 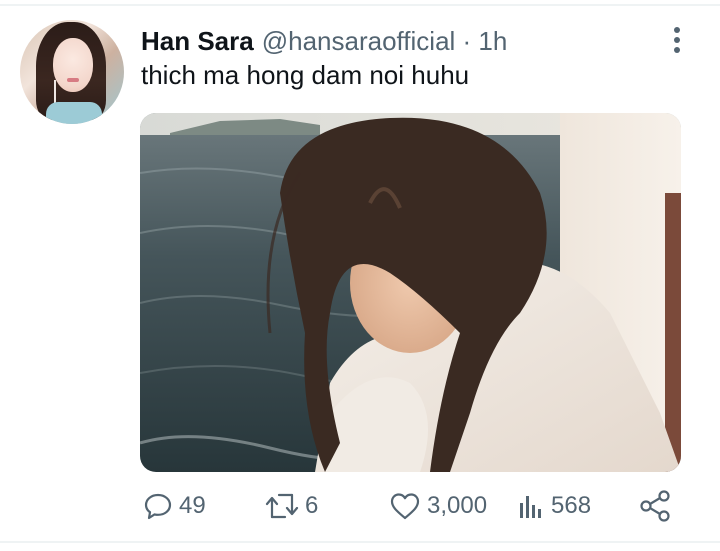 What do you see at coordinates (405, 506) in the screenshot?
I see `heart-icon` at bounding box center [405, 506].